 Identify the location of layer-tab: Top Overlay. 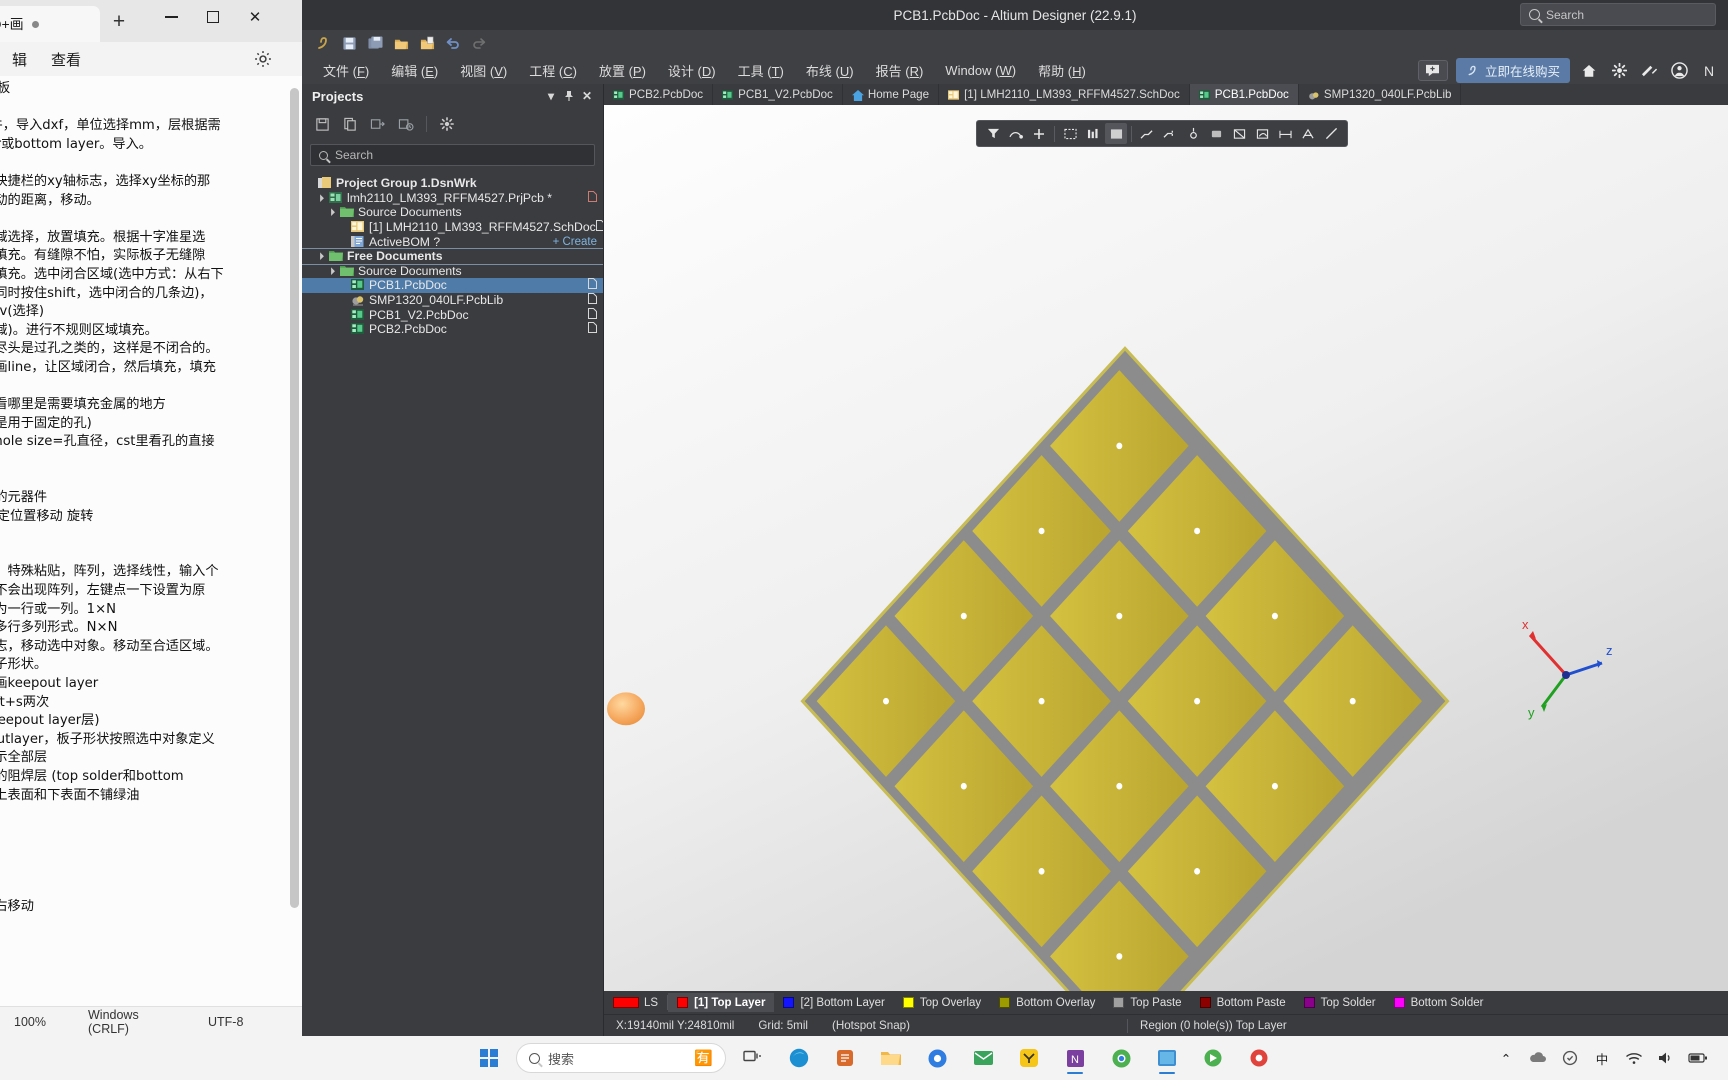
(942, 1002).